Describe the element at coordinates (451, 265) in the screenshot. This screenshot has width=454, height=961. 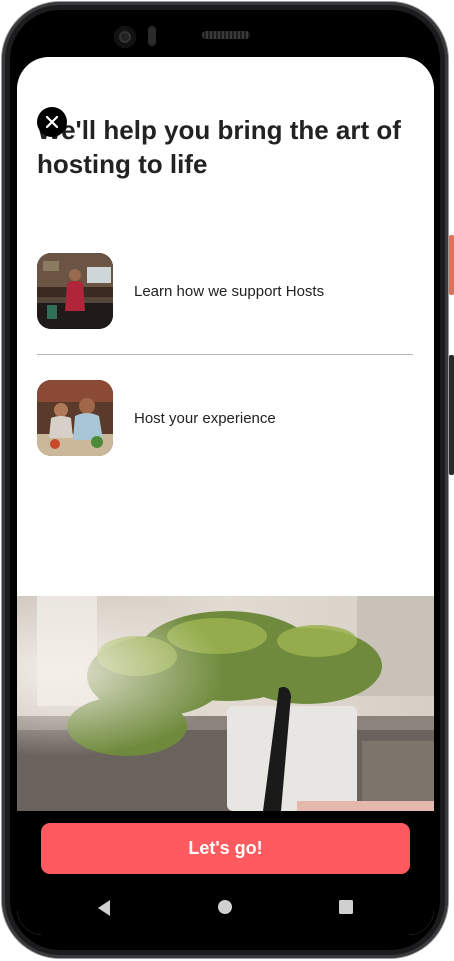
I see `power-button` at that location.